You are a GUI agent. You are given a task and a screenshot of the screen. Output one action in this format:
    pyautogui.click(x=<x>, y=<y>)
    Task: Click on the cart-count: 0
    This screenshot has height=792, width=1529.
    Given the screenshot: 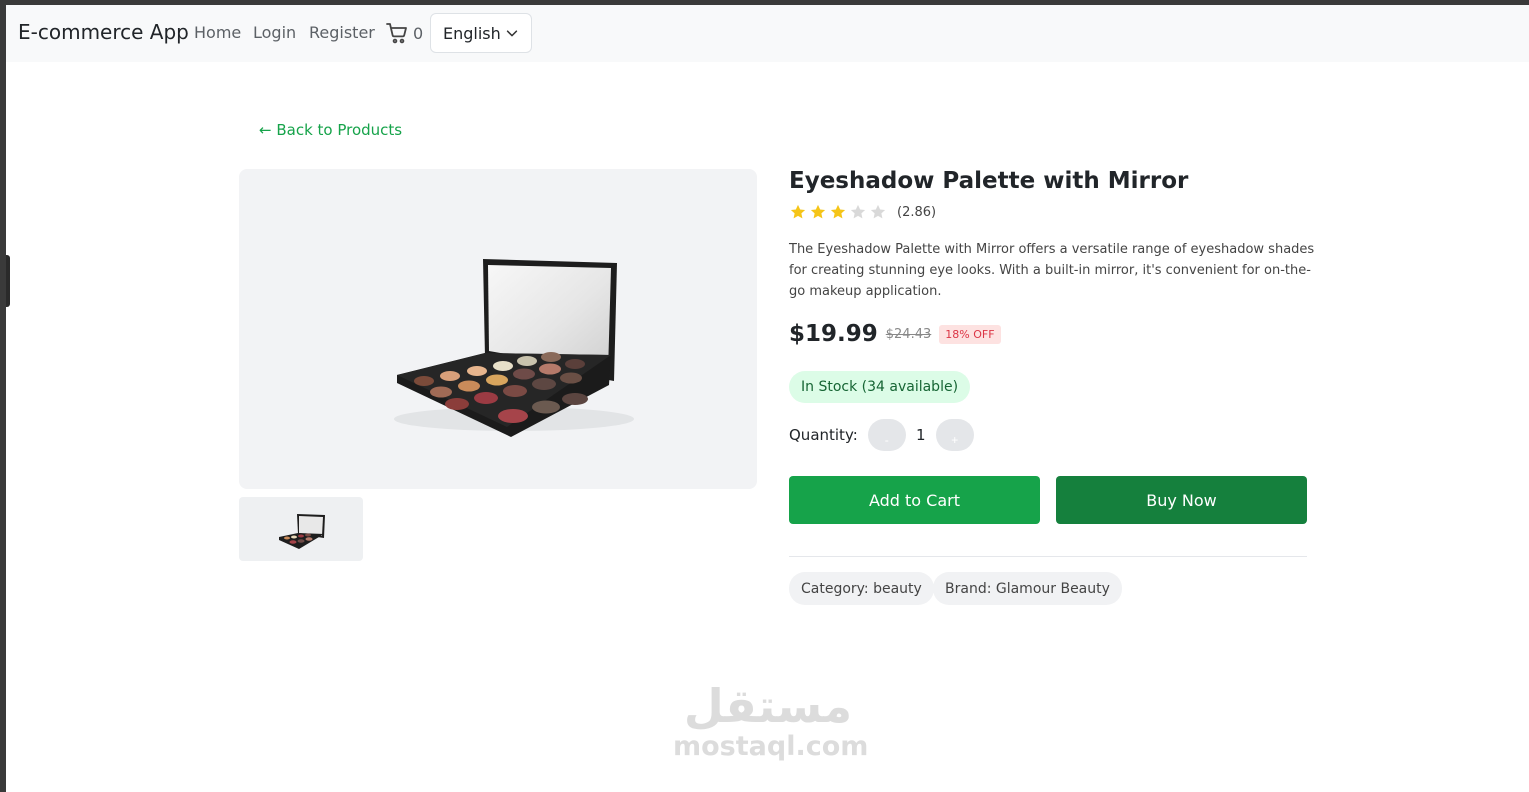 What is the action you would take?
    pyautogui.click(x=418, y=33)
    